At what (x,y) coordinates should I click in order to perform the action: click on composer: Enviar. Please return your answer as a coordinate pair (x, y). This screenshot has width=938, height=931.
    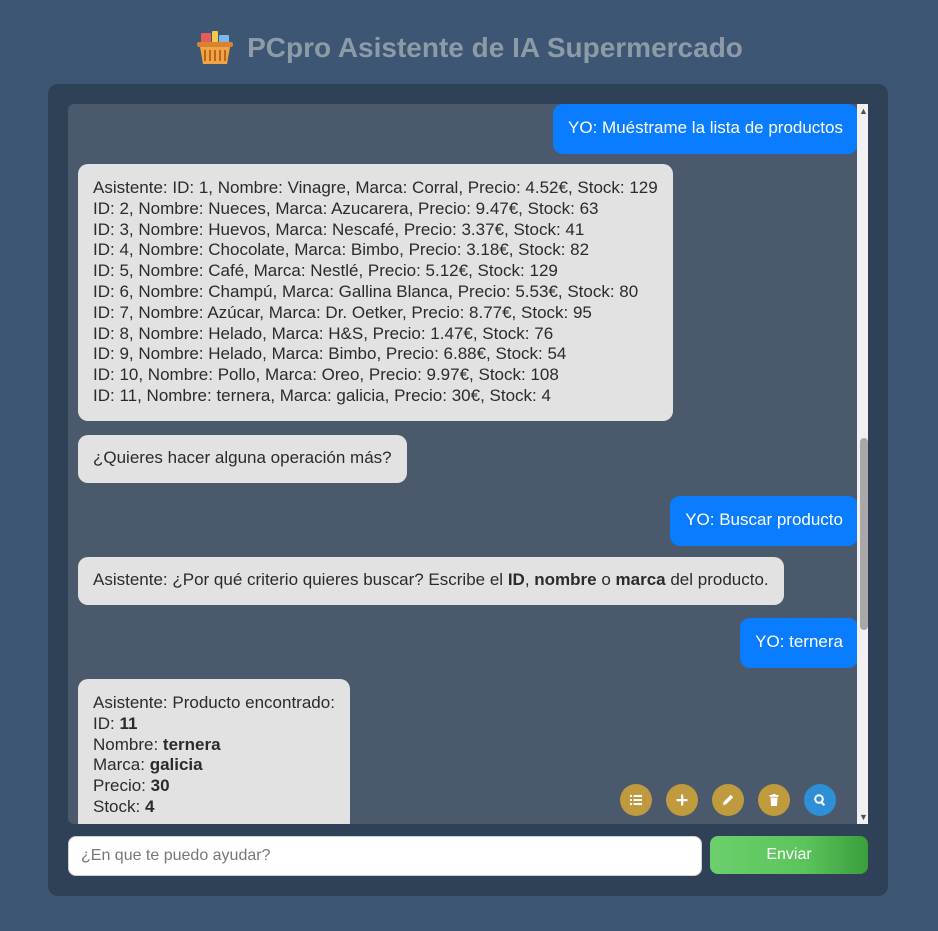
    Looking at the image, I should click on (468, 856).